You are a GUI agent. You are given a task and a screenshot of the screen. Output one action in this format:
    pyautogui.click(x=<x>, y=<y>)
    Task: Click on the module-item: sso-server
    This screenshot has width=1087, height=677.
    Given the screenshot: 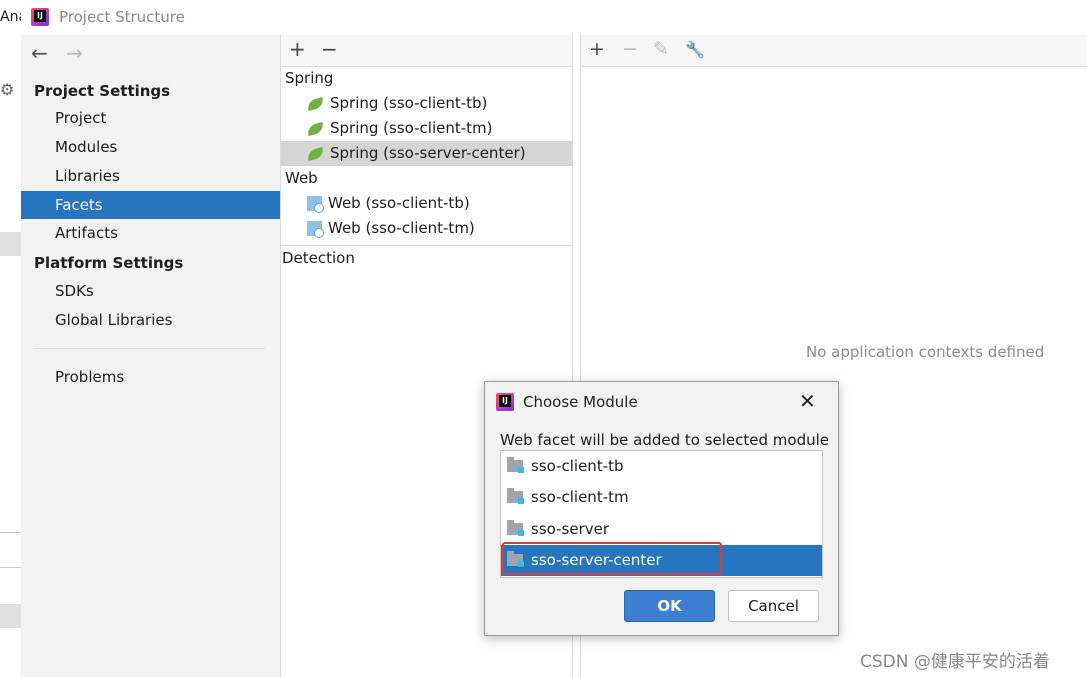 What is the action you would take?
    pyautogui.click(x=661, y=529)
    